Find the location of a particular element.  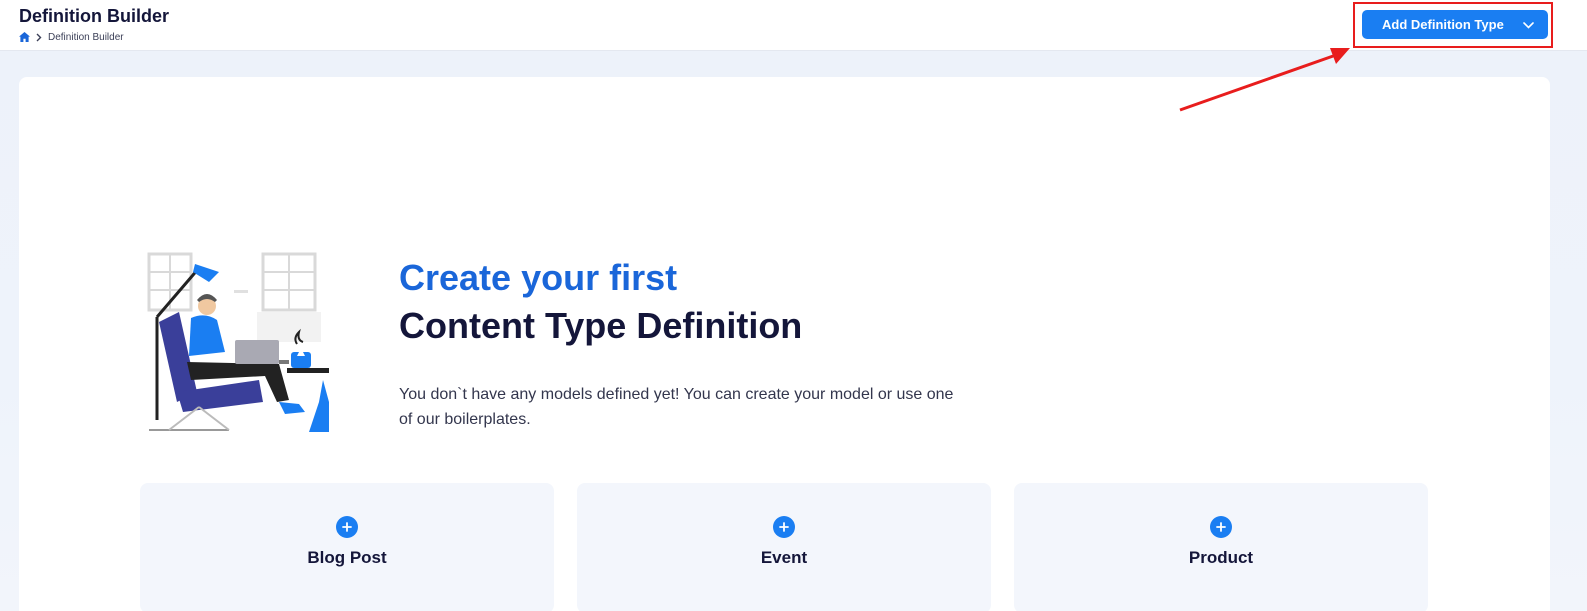

page-title: Definition Builder is located at coordinates (94, 16).